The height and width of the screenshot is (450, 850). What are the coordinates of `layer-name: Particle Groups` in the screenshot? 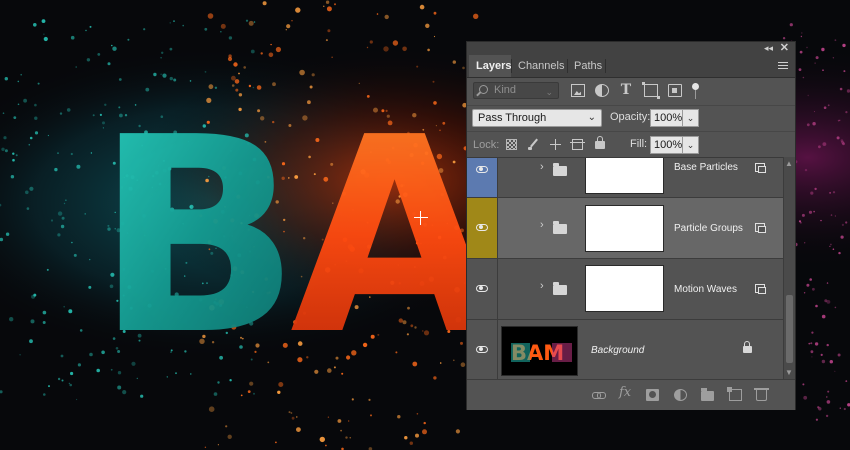 It's located at (708, 228).